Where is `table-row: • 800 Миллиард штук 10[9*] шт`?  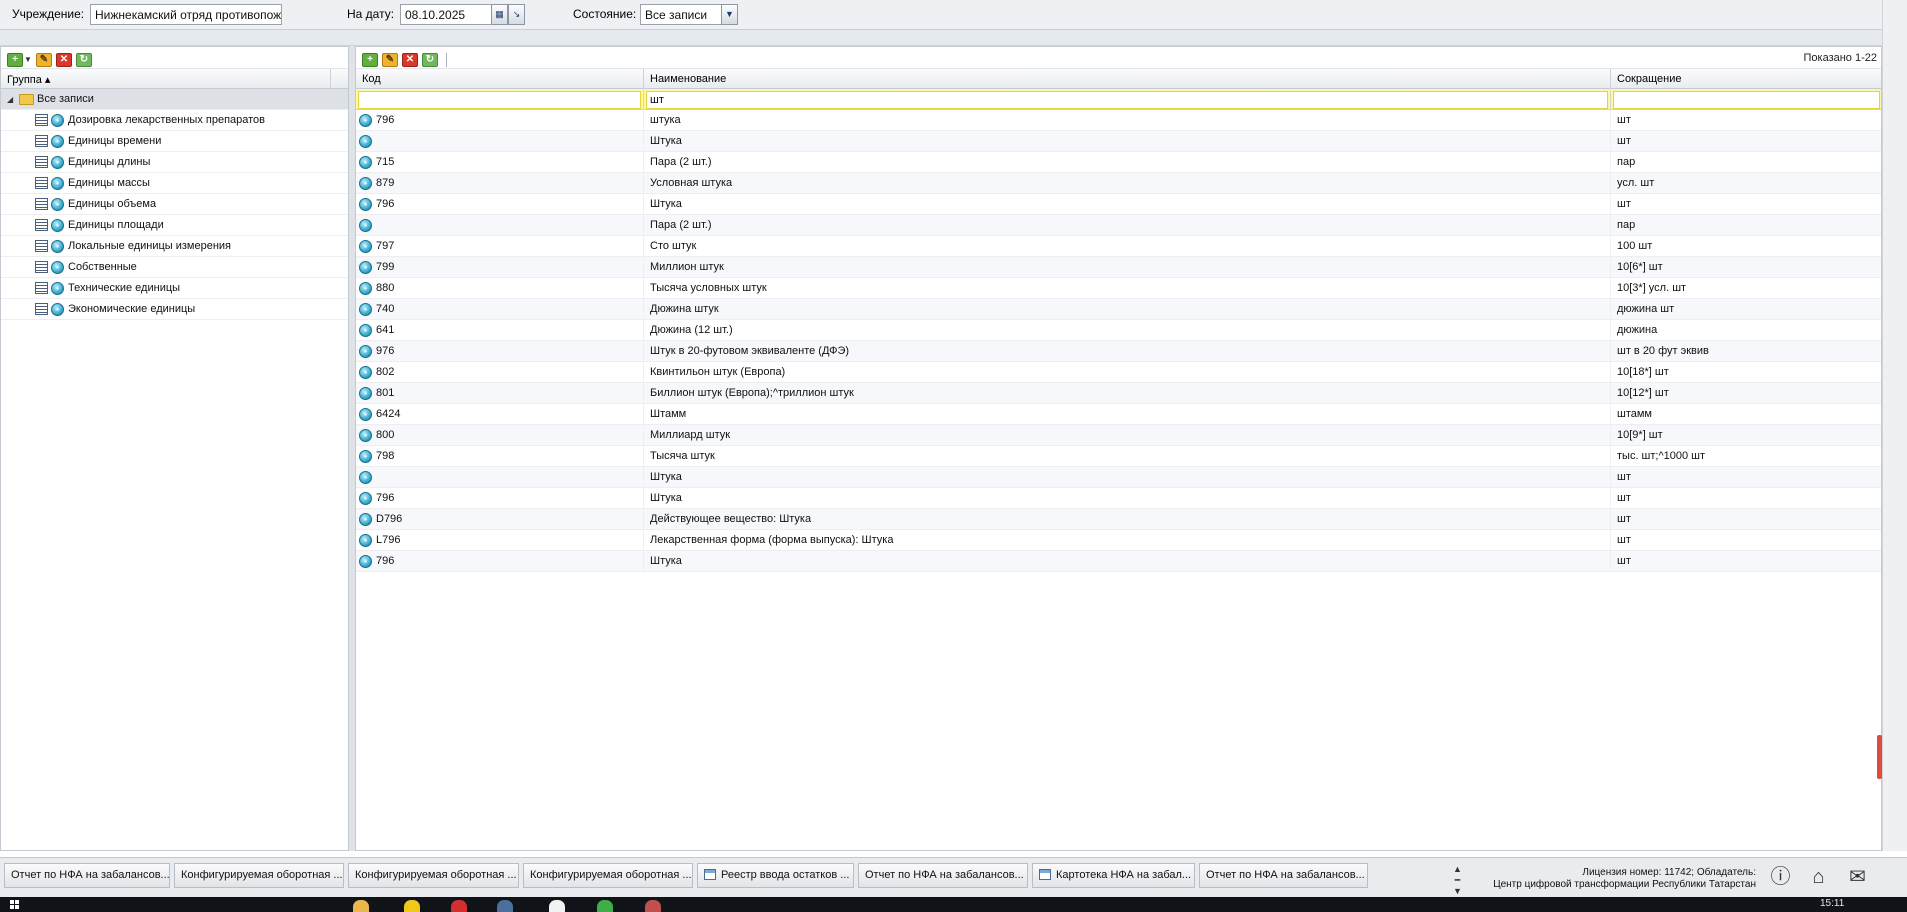
table-row: • 800 Миллиард штук 10[9*] шт is located at coordinates (1119, 435).